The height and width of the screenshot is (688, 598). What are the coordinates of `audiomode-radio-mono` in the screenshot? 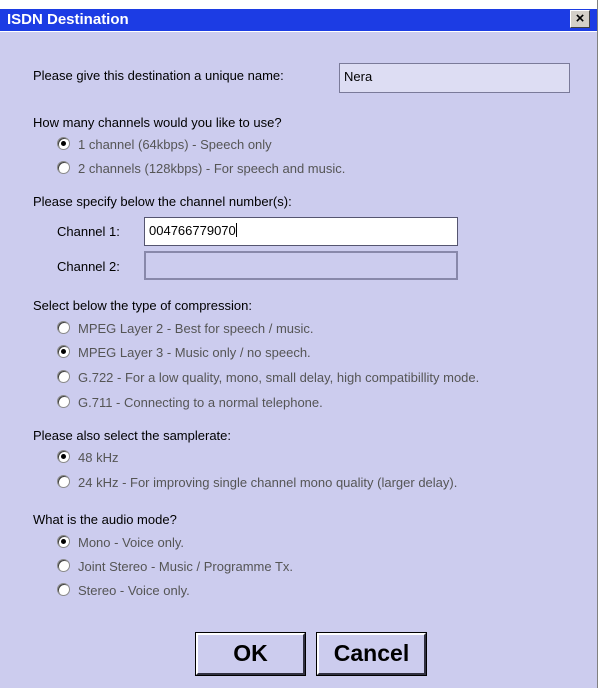 It's located at (63, 541).